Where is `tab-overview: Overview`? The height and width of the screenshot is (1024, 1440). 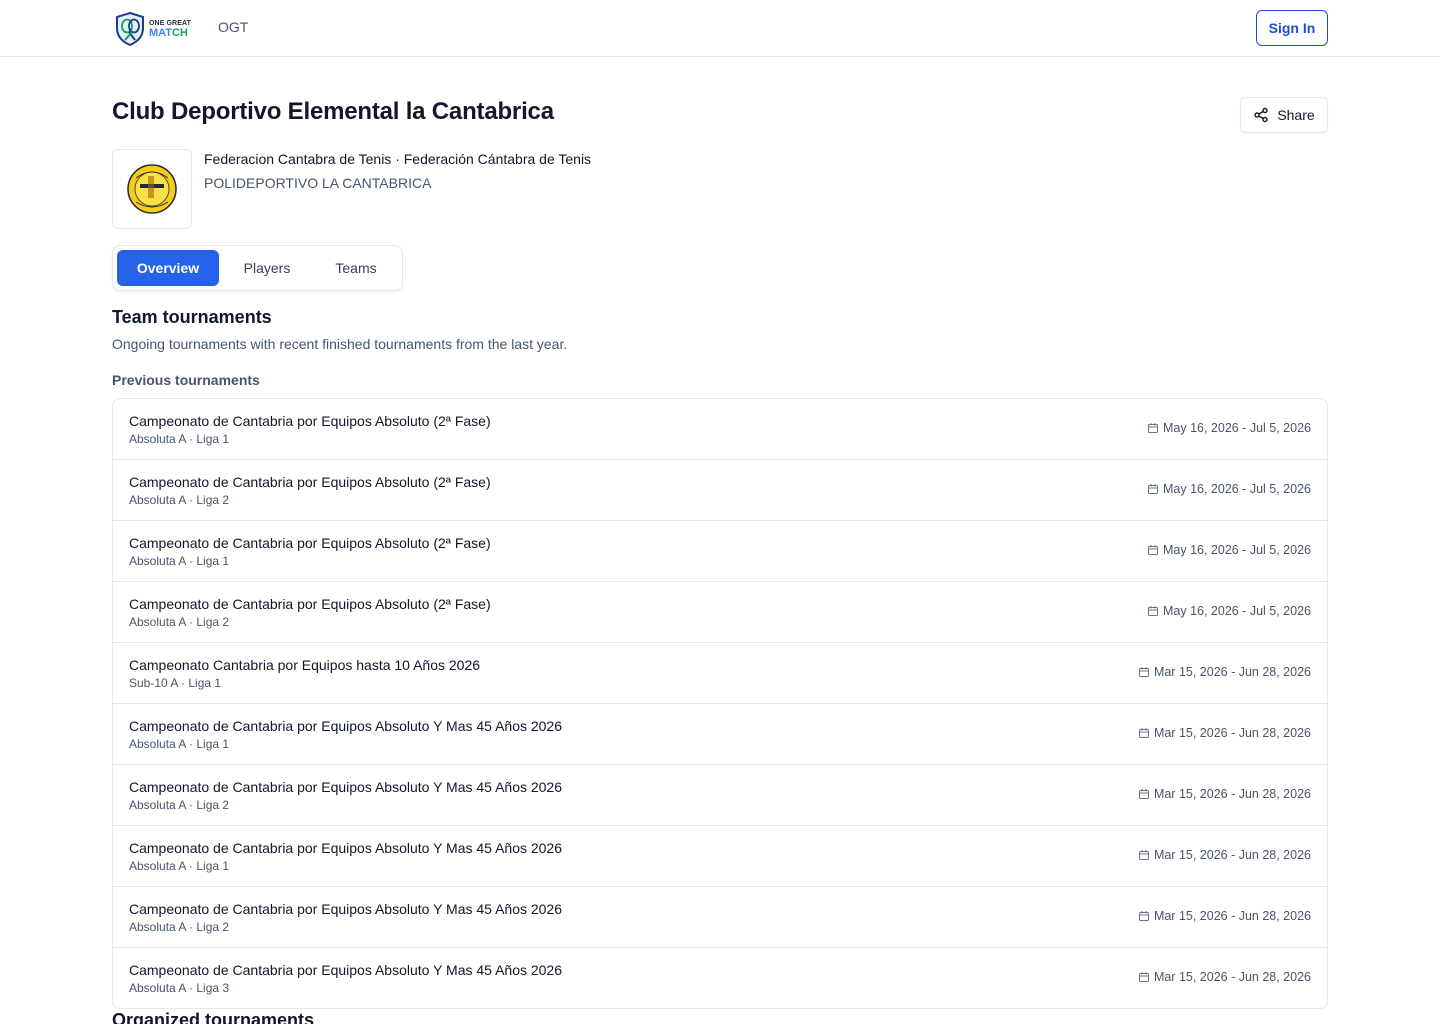 tab-overview: Overview is located at coordinates (168, 268).